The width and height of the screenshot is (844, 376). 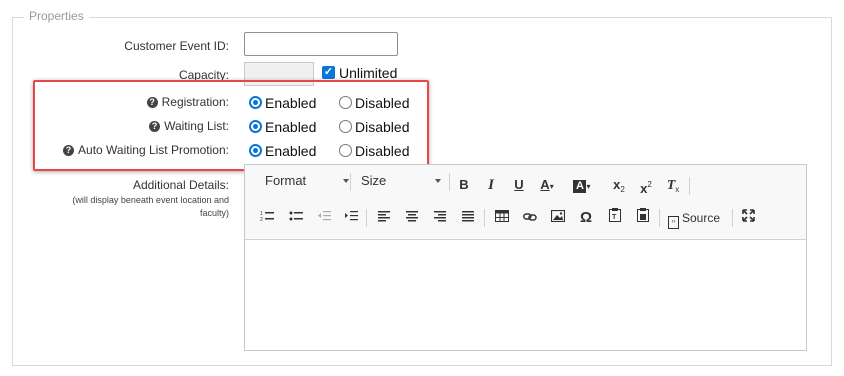 I want to click on format-dropdown-label: Format, so click(x=286, y=180).